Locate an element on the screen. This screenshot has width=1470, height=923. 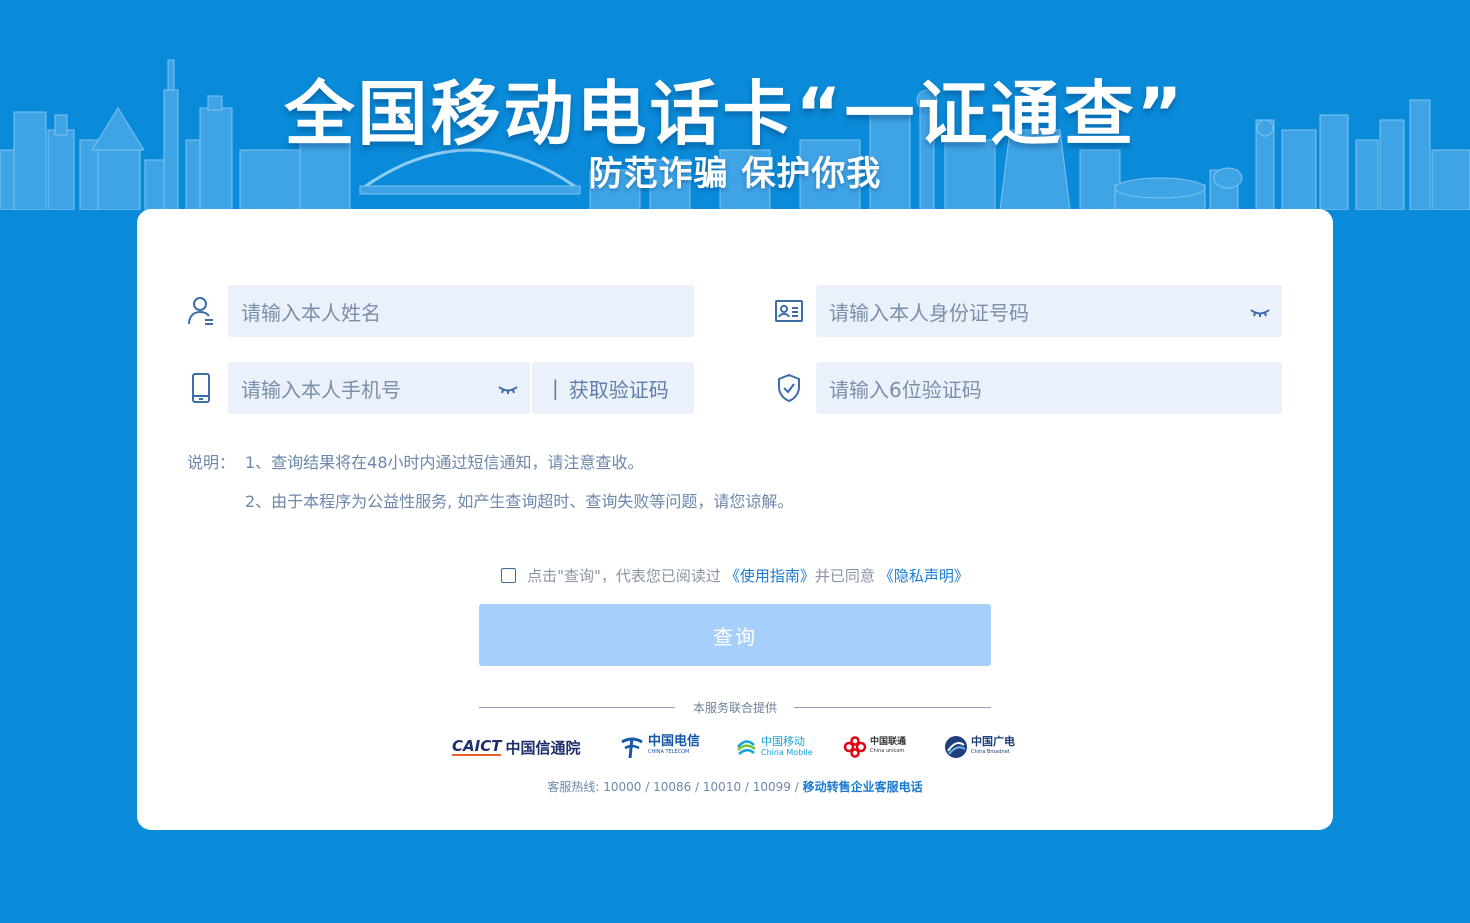
mobile-phone-icon is located at coordinates (201, 388).